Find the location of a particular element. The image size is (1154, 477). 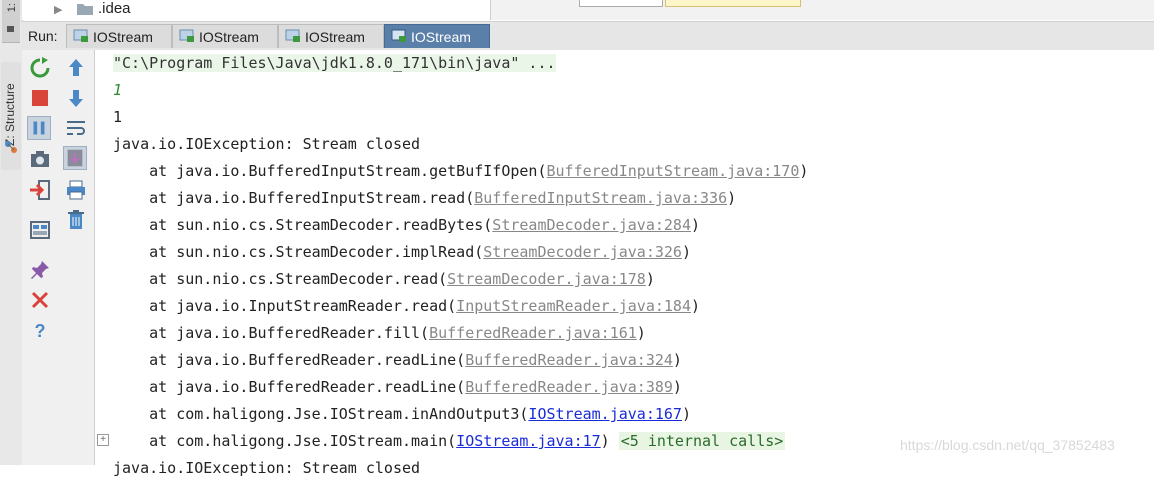

structure-tool-tab: Z: Structure is located at coordinates (11, 116).